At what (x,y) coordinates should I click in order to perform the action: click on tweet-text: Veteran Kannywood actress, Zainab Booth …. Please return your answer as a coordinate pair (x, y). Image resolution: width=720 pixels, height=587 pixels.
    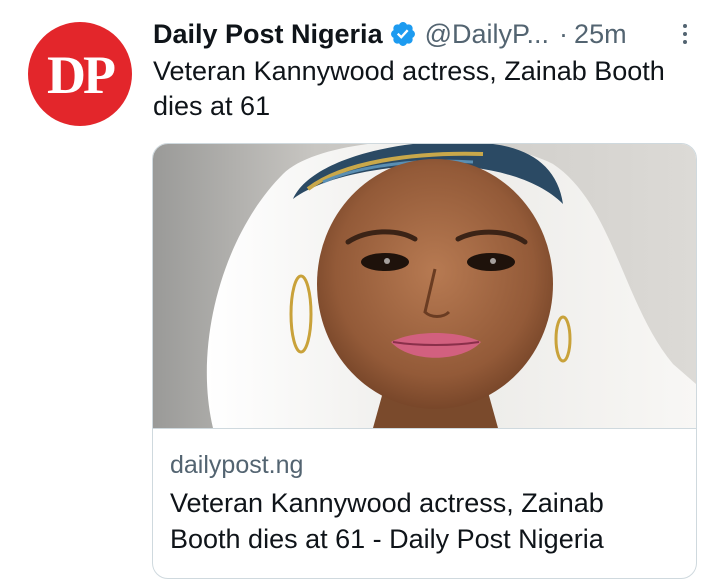
    Looking at the image, I should click on (409, 88).